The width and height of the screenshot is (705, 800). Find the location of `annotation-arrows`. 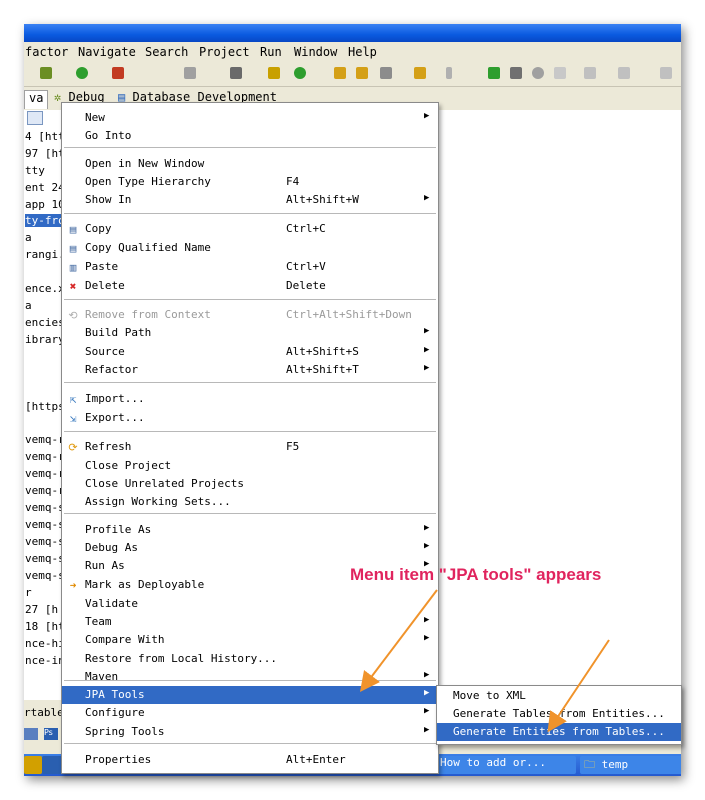

annotation-arrows is located at coordinates (484, 661).